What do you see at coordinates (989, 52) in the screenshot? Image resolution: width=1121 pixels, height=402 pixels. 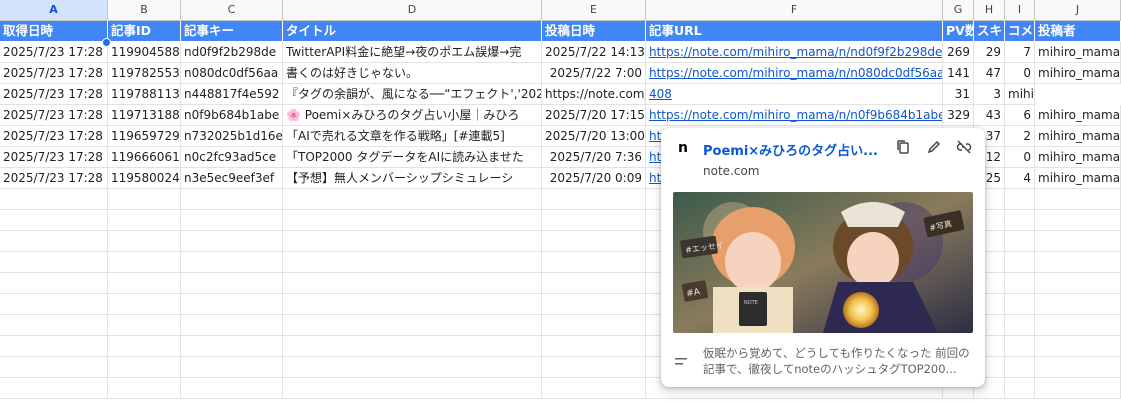 I see `data-cell: 29` at bounding box center [989, 52].